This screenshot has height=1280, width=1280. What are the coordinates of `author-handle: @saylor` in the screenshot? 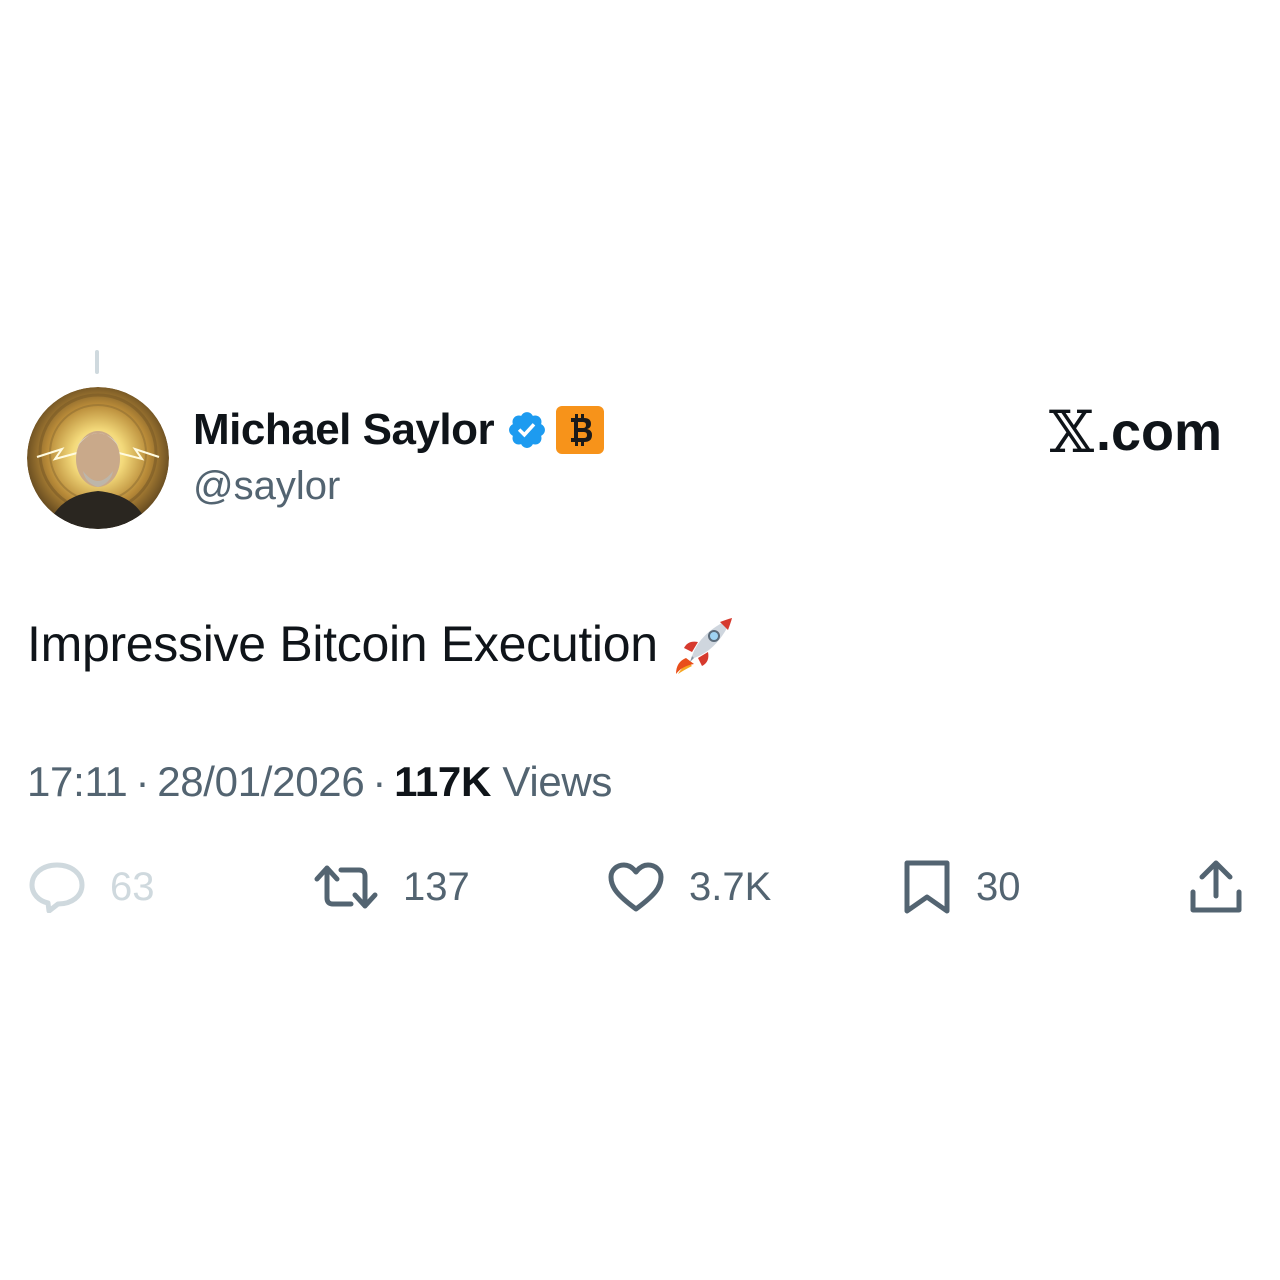 It's located at (266, 486).